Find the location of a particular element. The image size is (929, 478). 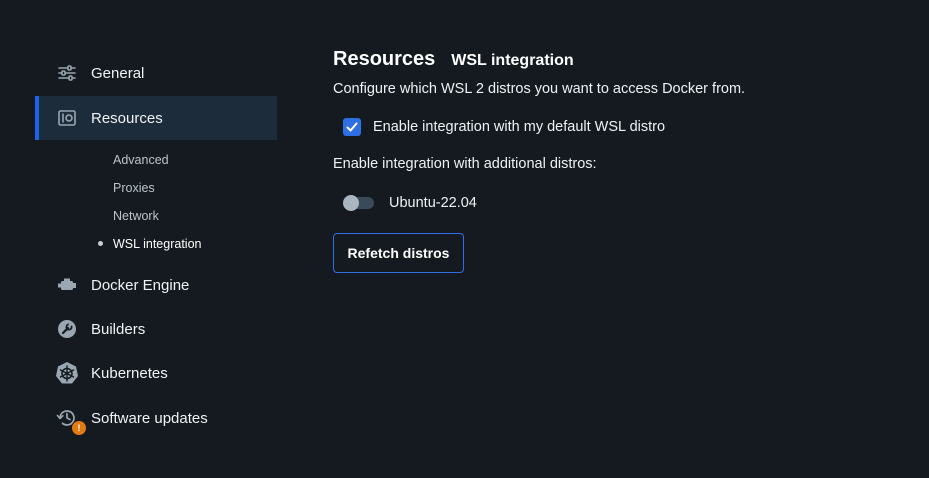

page-header: Resources WSL integration is located at coordinates (453, 59).